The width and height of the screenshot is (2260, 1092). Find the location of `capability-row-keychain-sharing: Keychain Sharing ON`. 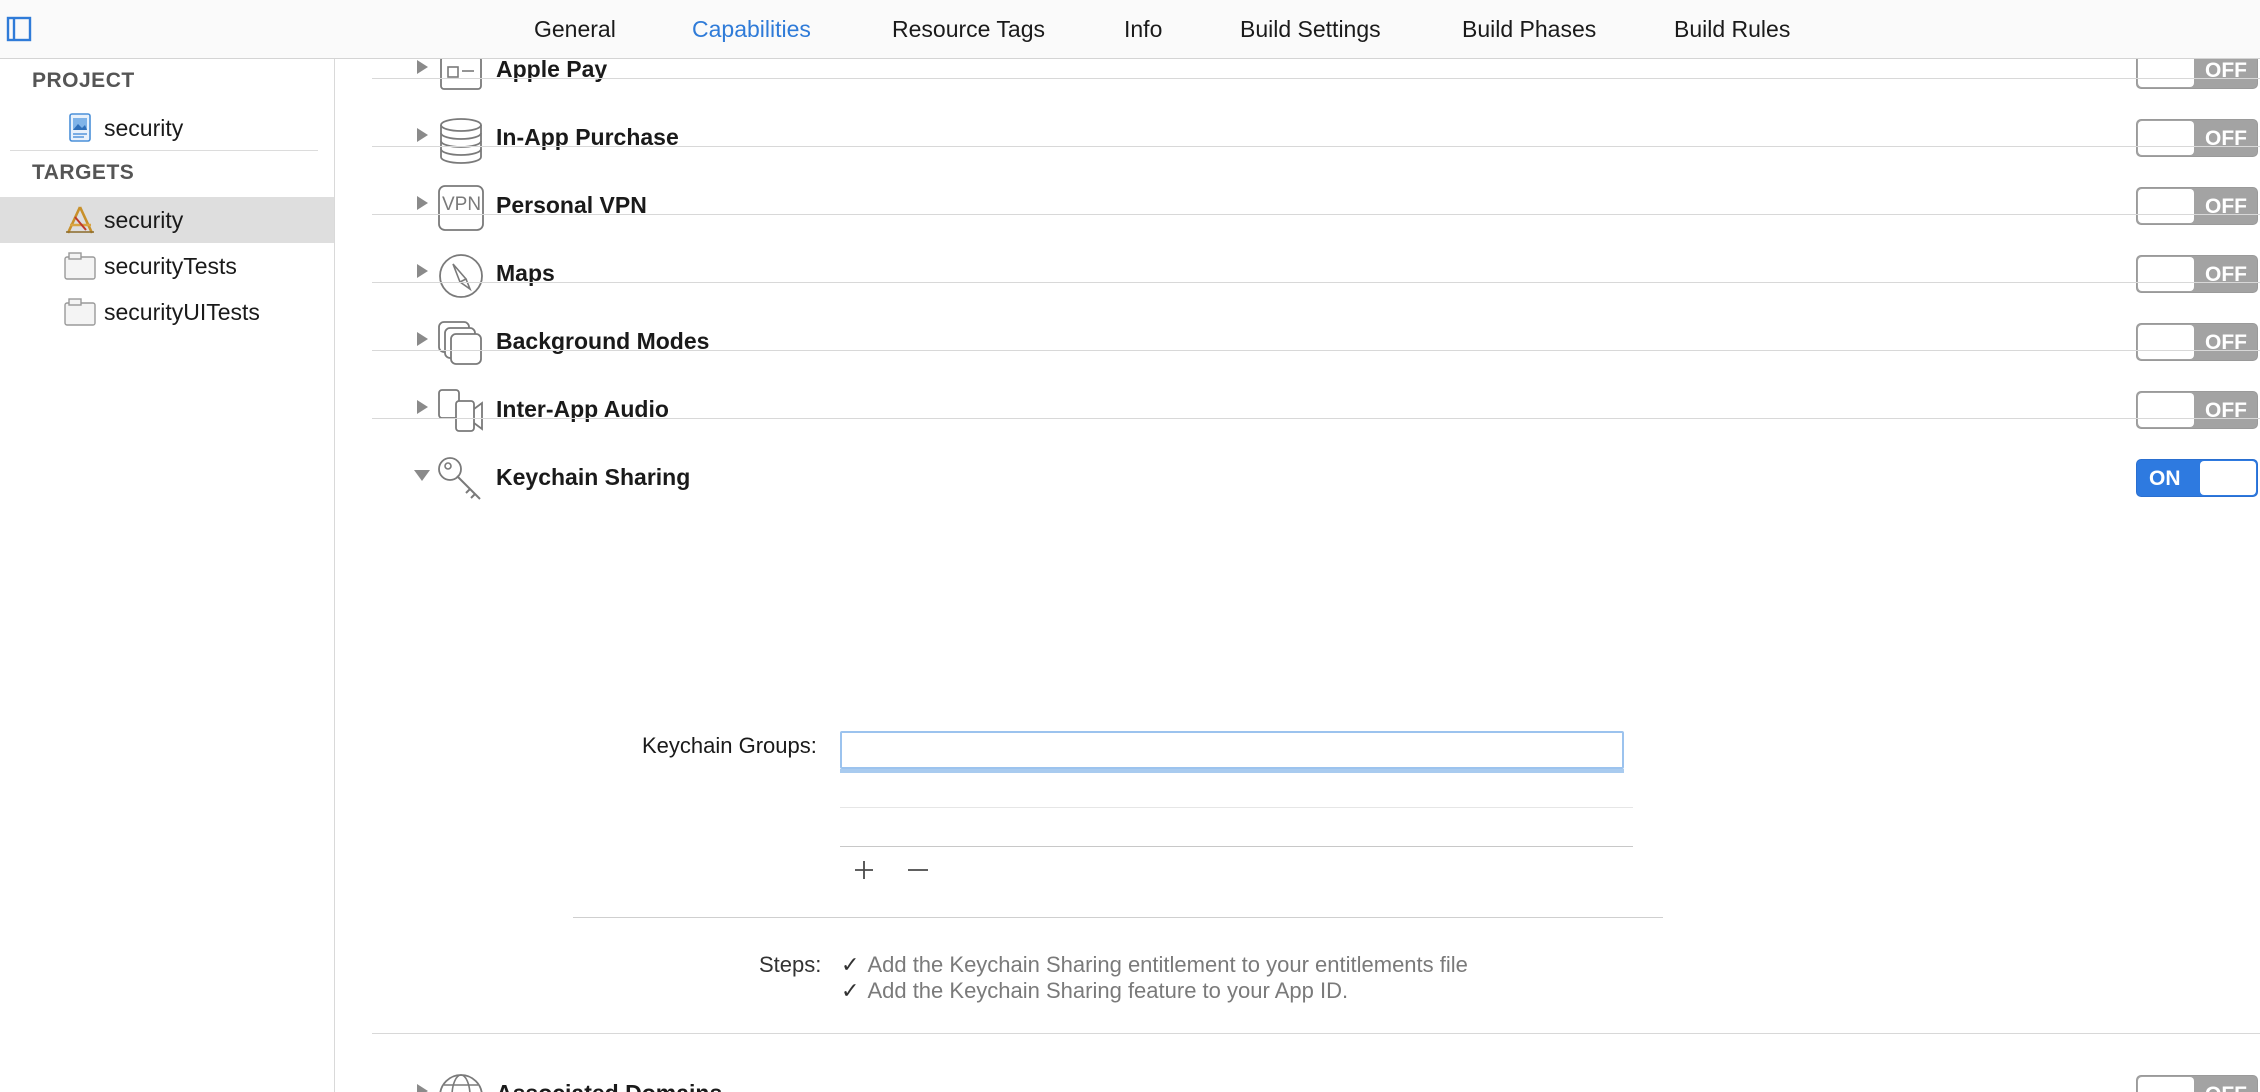

capability-row-keychain-sharing: Keychain Sharing ON is located at coordinates (1316, 478).